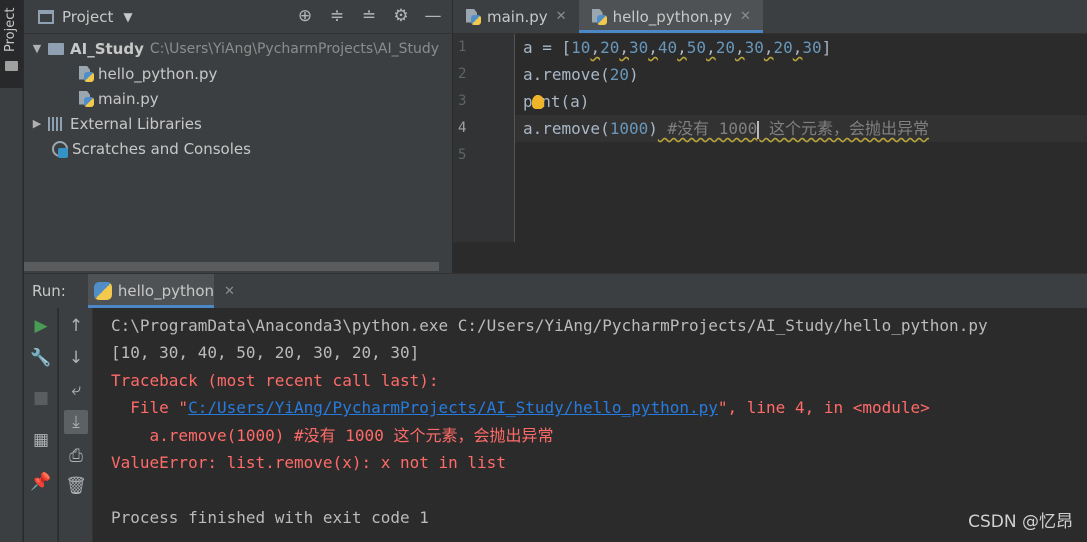 The width and height of the screenshot is (1087, 542). I want to click on console-file-prefix: File ", so click(150, 408).